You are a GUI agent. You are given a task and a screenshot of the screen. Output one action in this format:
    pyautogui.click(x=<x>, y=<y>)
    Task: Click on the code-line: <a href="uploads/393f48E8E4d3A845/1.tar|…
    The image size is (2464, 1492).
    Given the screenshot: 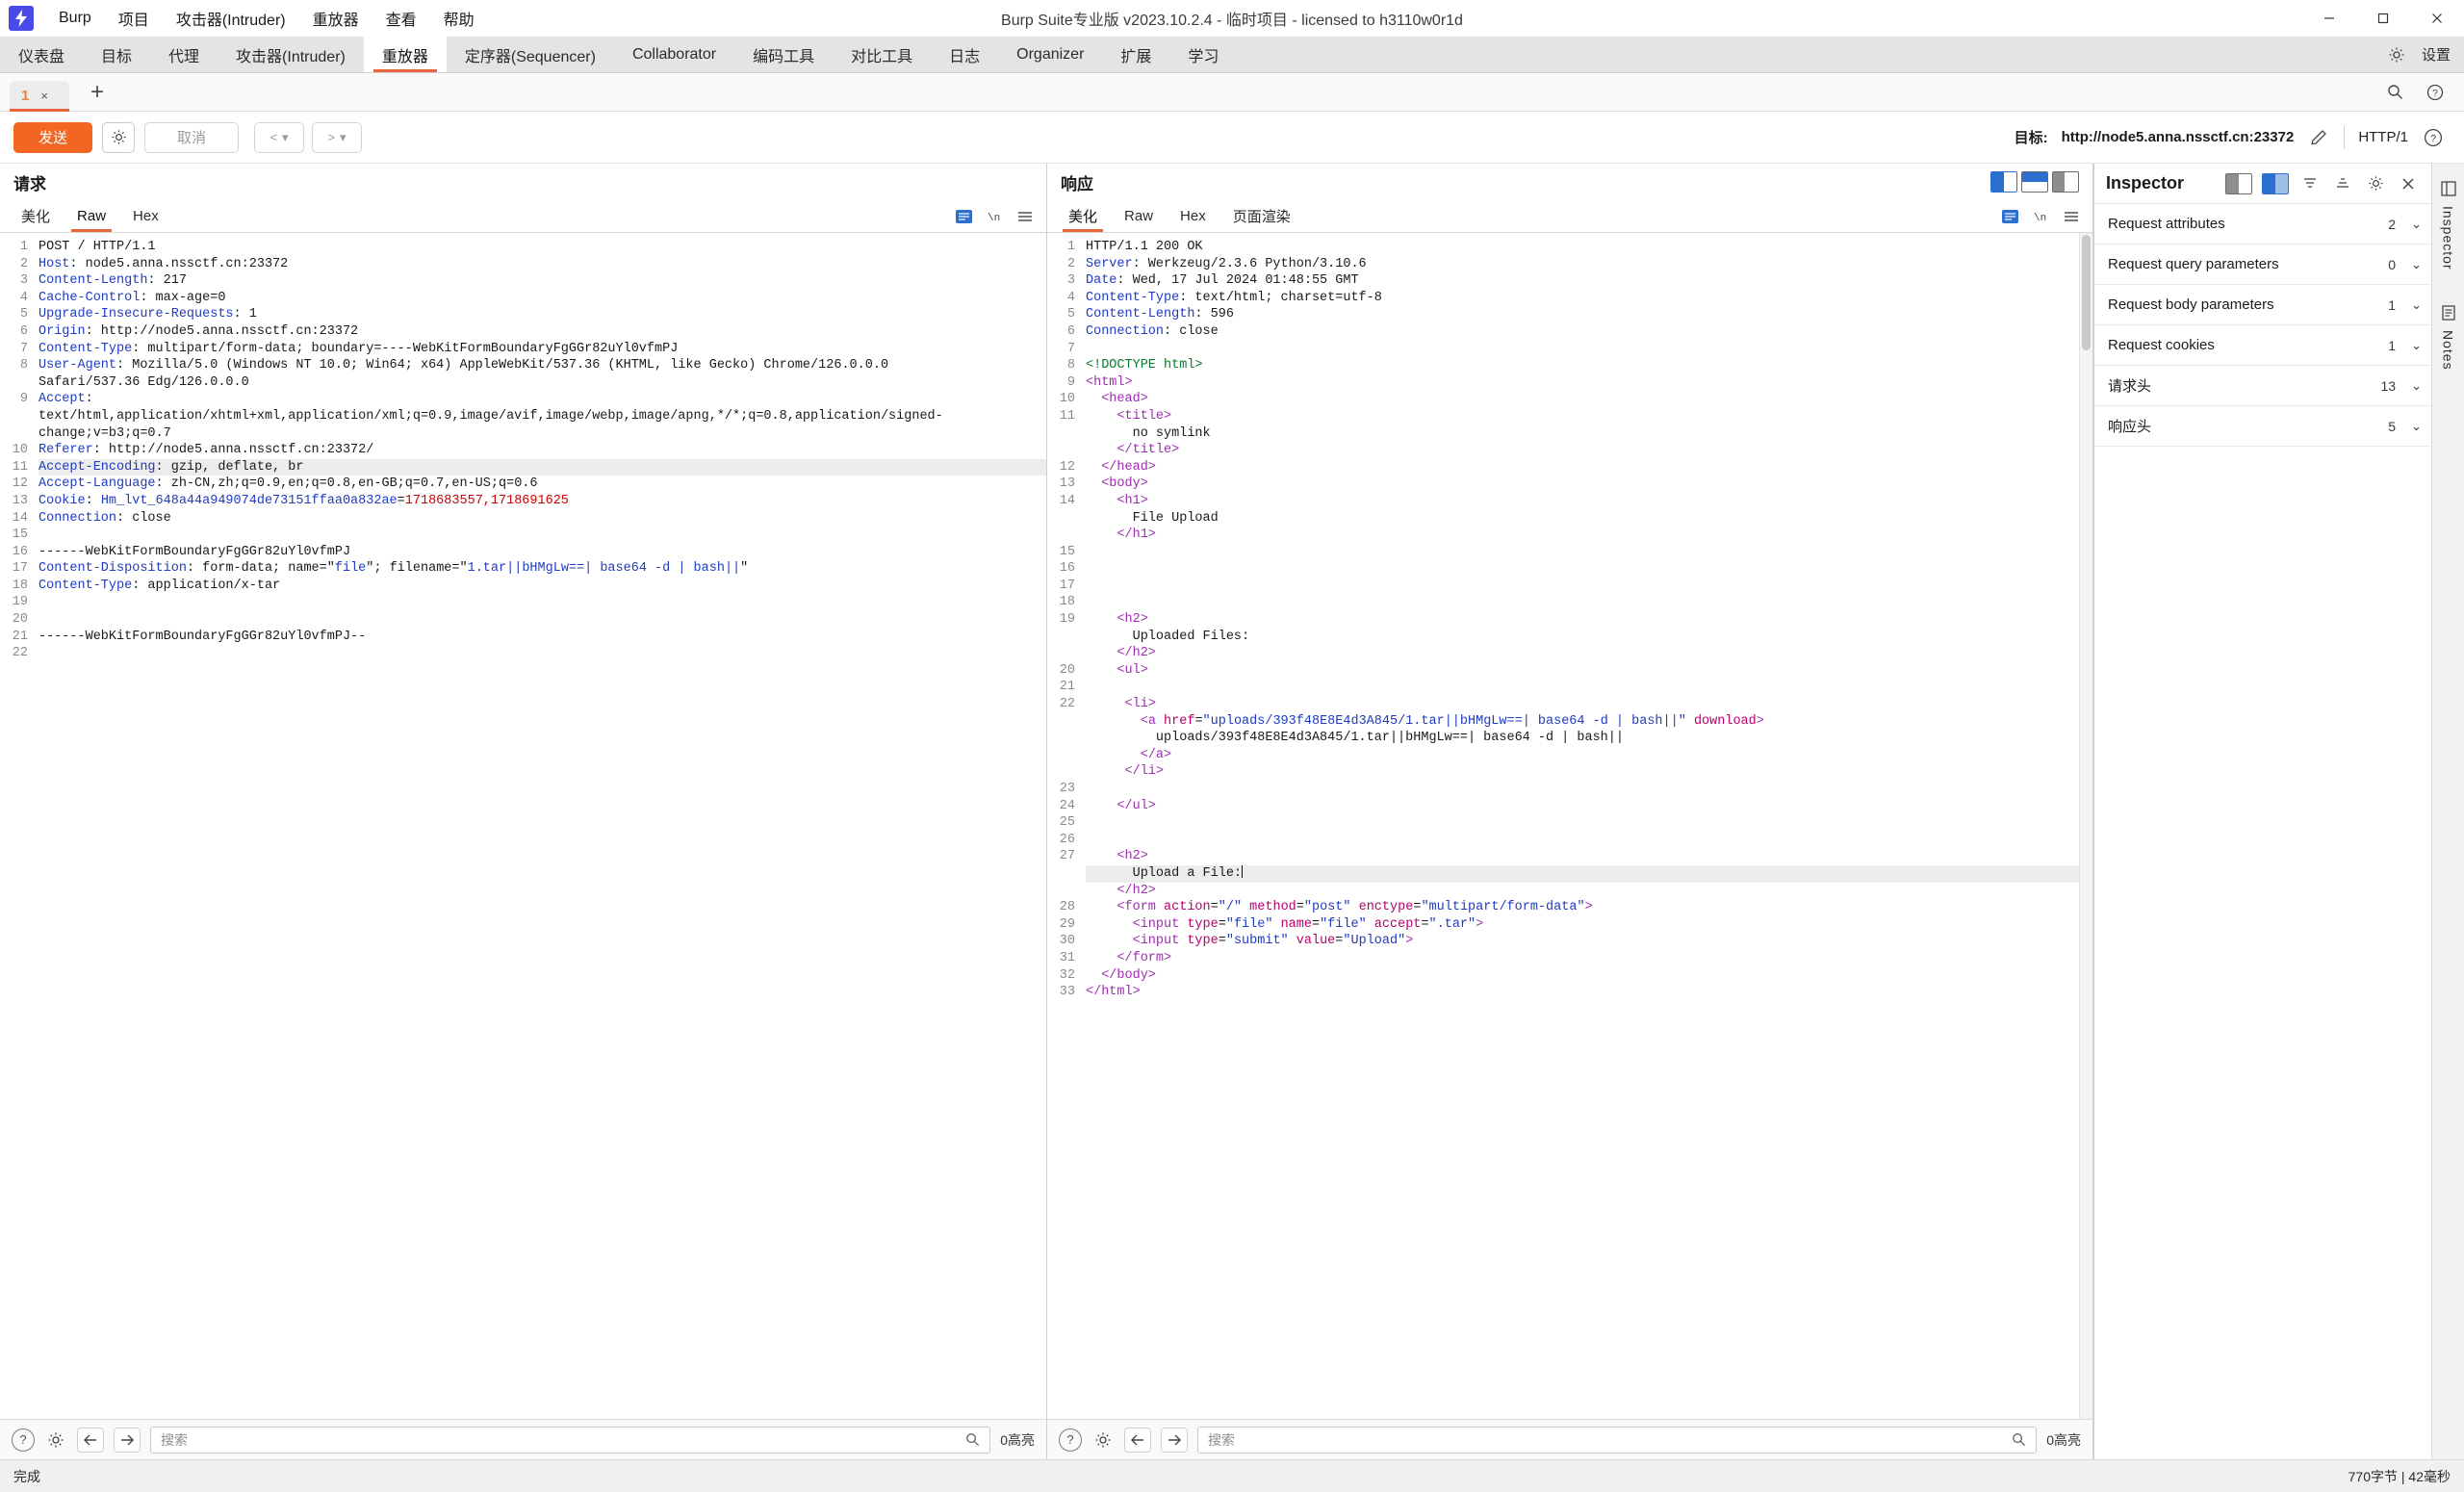 What is the action you would take?
    pyautogui.click(x=1589, y=722)
    